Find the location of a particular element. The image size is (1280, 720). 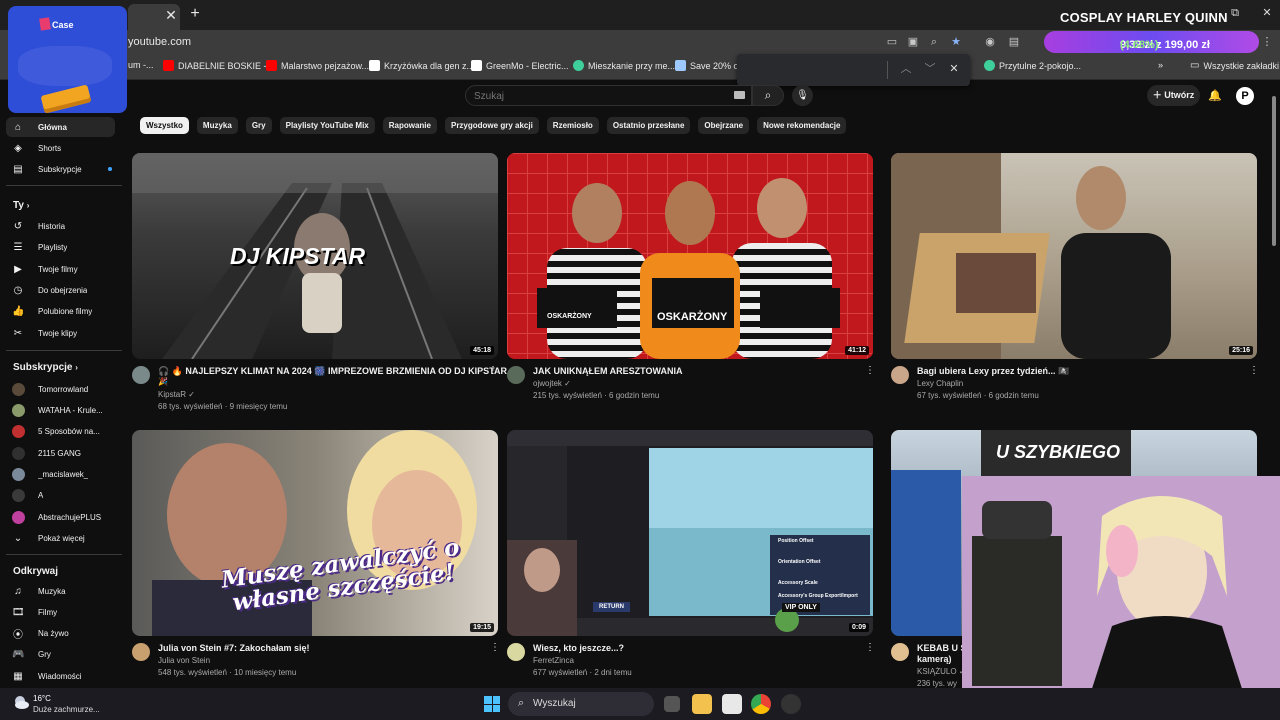

sidebar-item-shorts: ◈ Shorts is located at coordinates (60, 148).